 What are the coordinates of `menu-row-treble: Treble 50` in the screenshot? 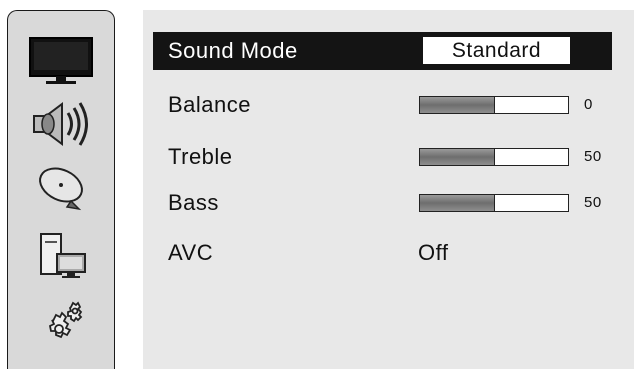 It's located at (382, 157).